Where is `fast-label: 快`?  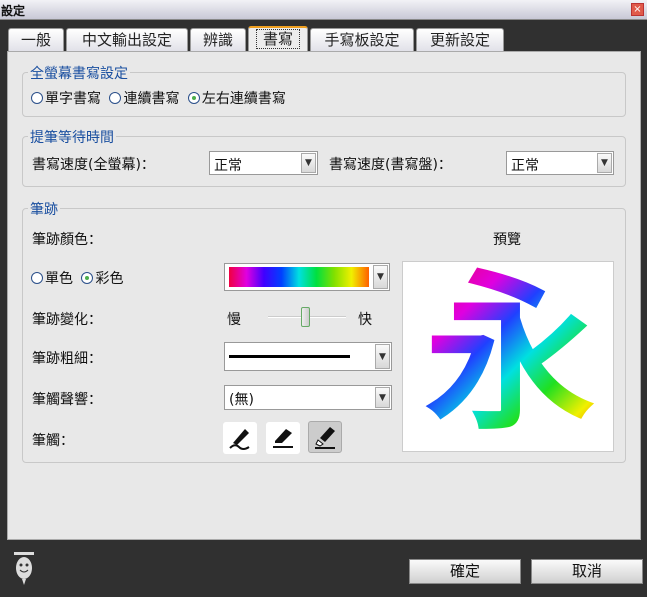
fast-label: 快 is located at coordinates (365, 320).